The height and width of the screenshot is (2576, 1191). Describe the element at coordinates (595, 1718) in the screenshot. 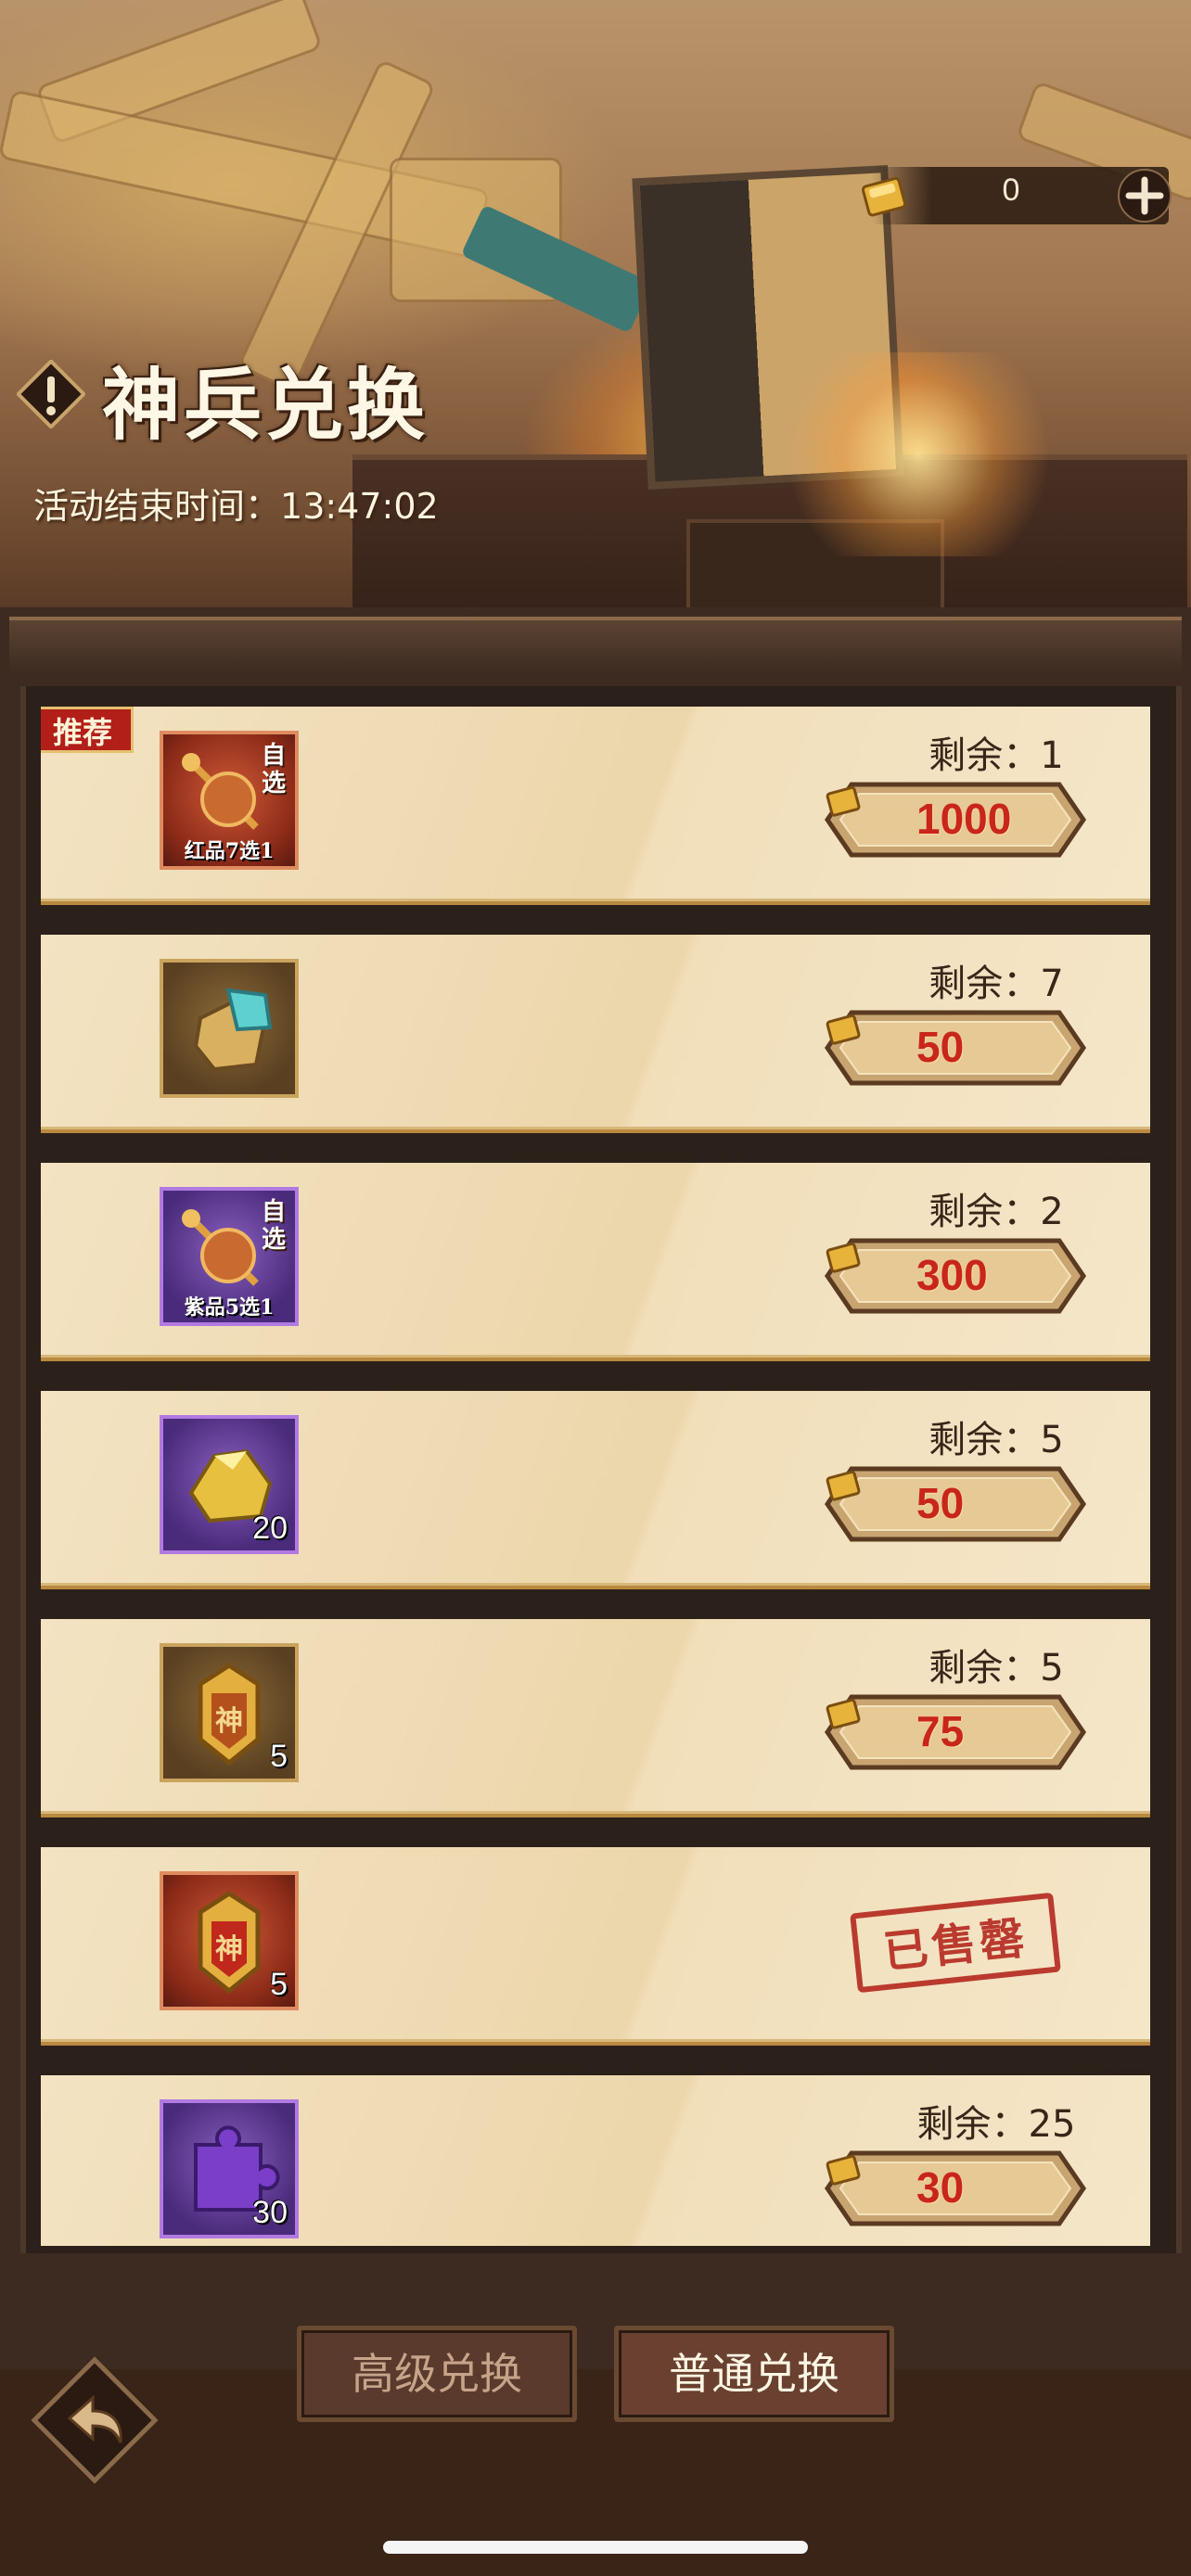

I see `exchange-row: 神 5 剩余：5 75` at that location.